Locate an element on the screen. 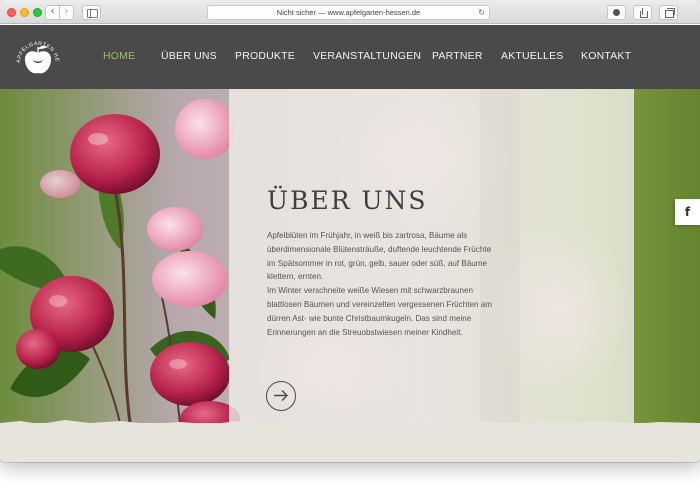  arrow-right-icon is located at coordinates (281, 395).